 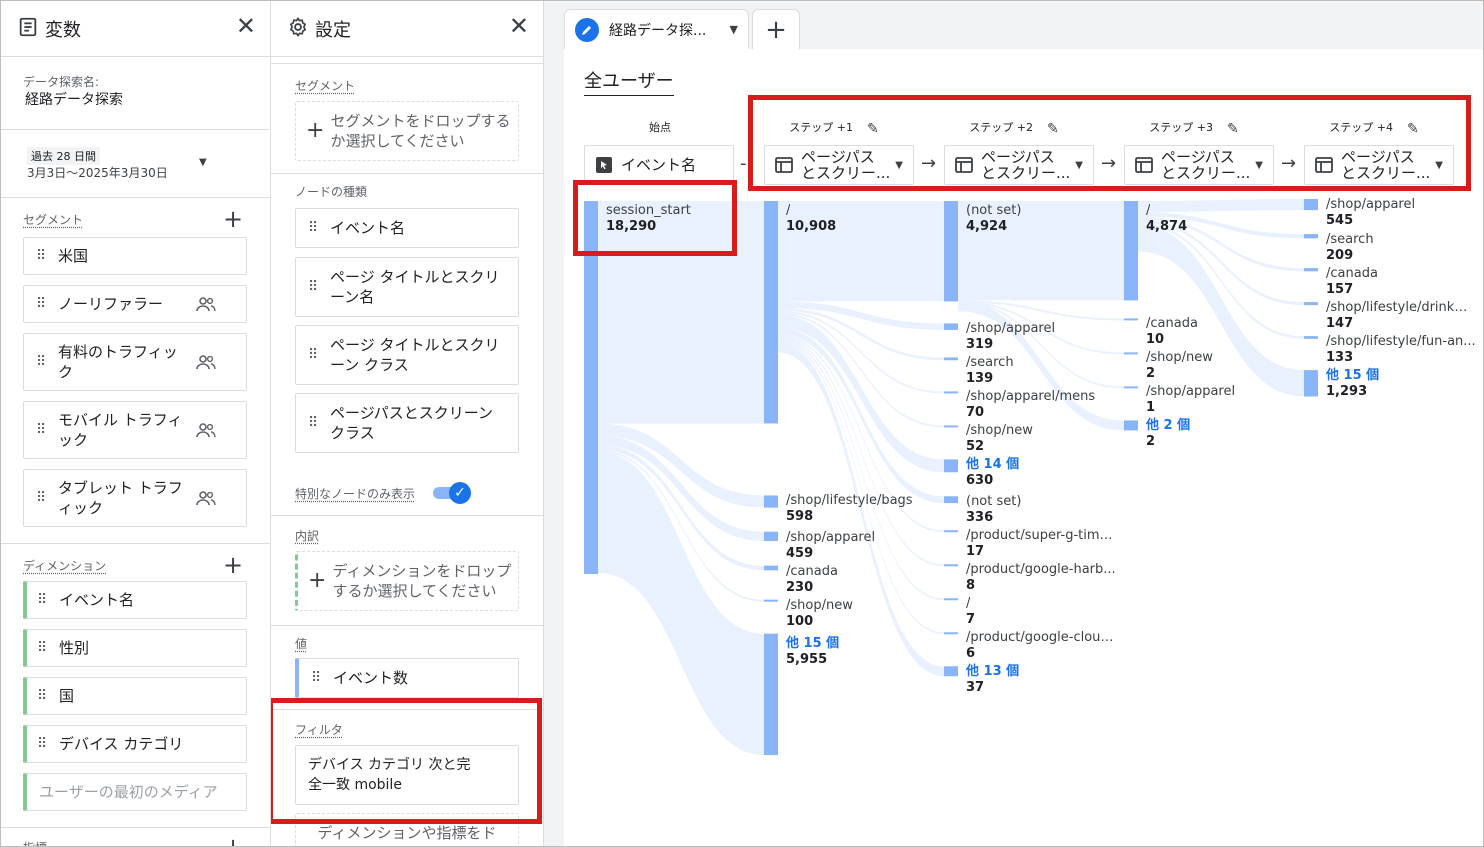 What do you see at coordinates (1168, 426) in the screenshot?
I see `more-nodes-link: 他 2 個` at bounding box center [1168, 426].